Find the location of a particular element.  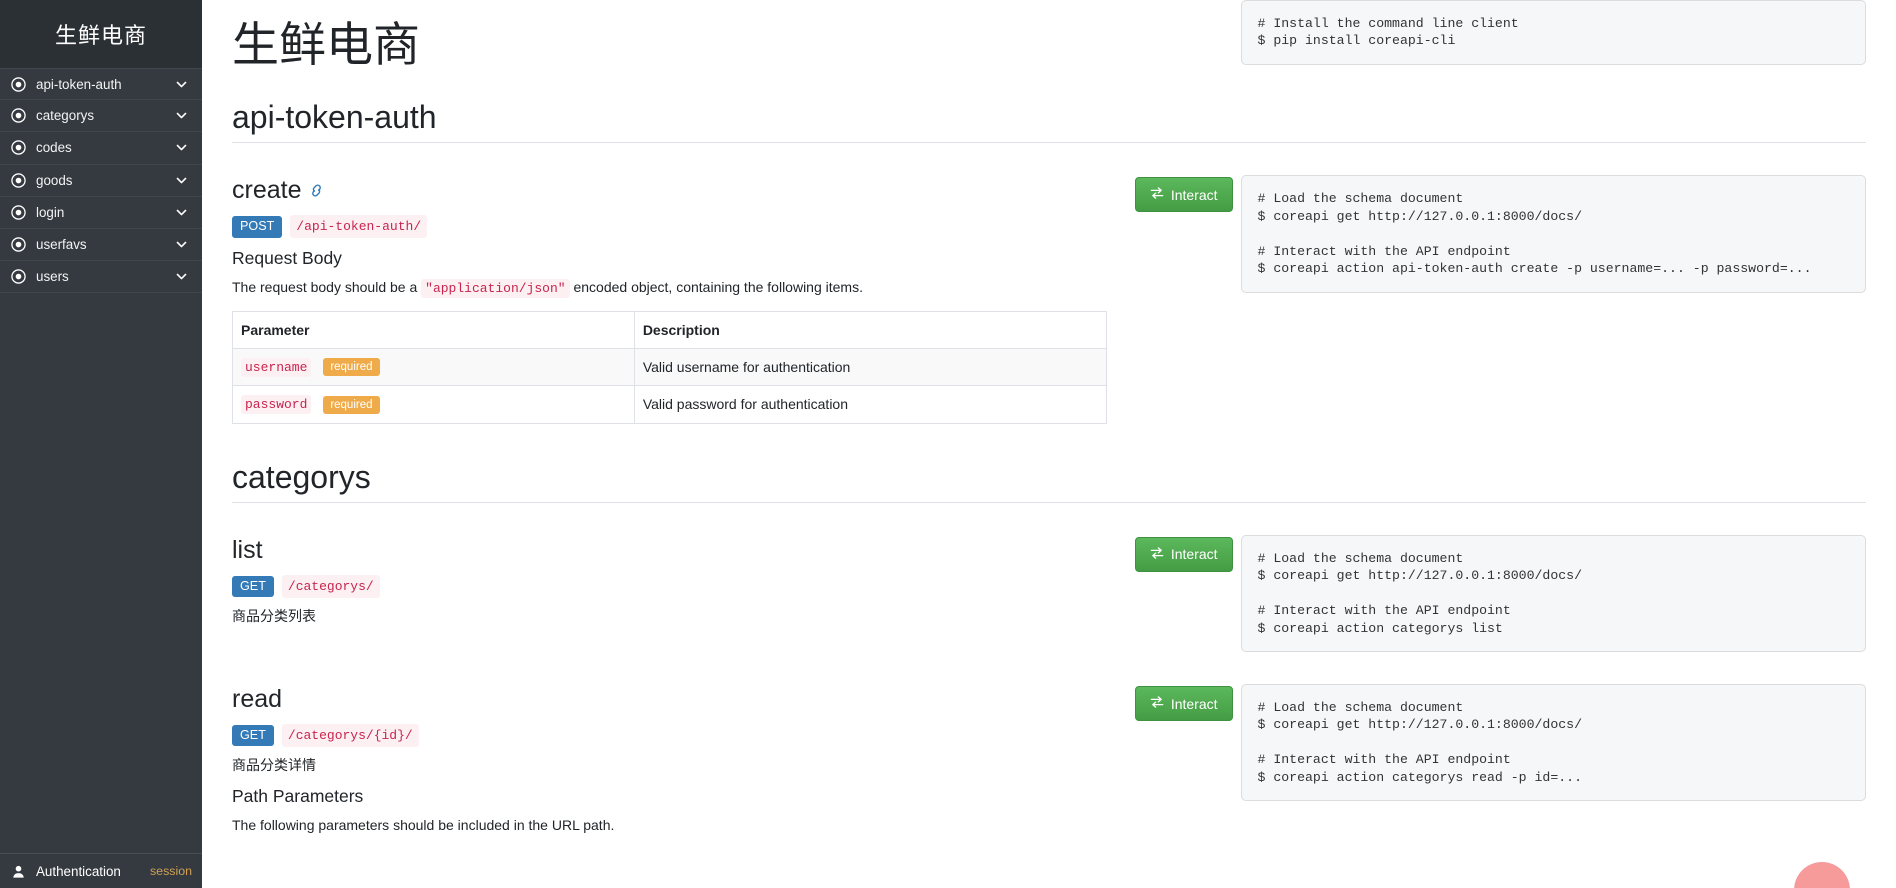

section-title-api-token-auth: api-token-auth is located at coordinates (334, 117).